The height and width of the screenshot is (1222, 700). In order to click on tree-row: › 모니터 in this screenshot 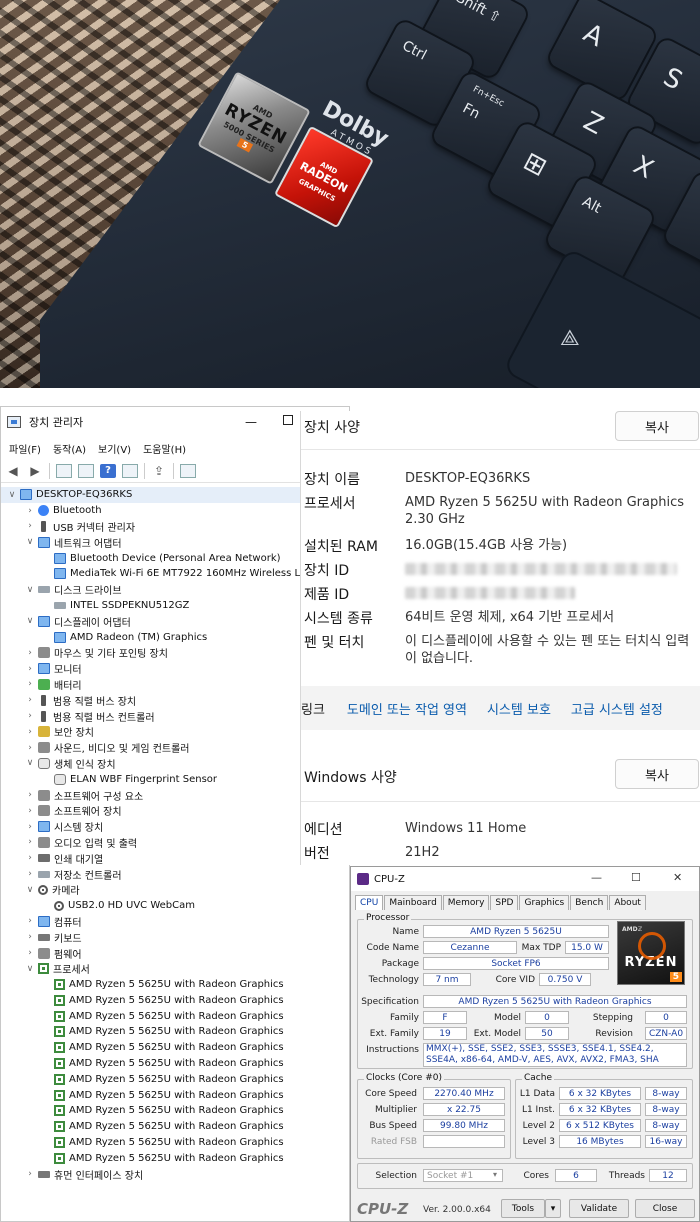, I will do `click(175, 669)`.